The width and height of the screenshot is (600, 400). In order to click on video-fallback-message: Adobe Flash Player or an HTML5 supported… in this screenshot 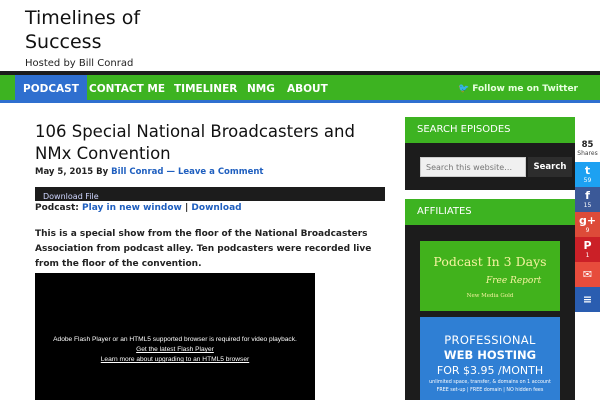, I will do `click(175, 350)`.